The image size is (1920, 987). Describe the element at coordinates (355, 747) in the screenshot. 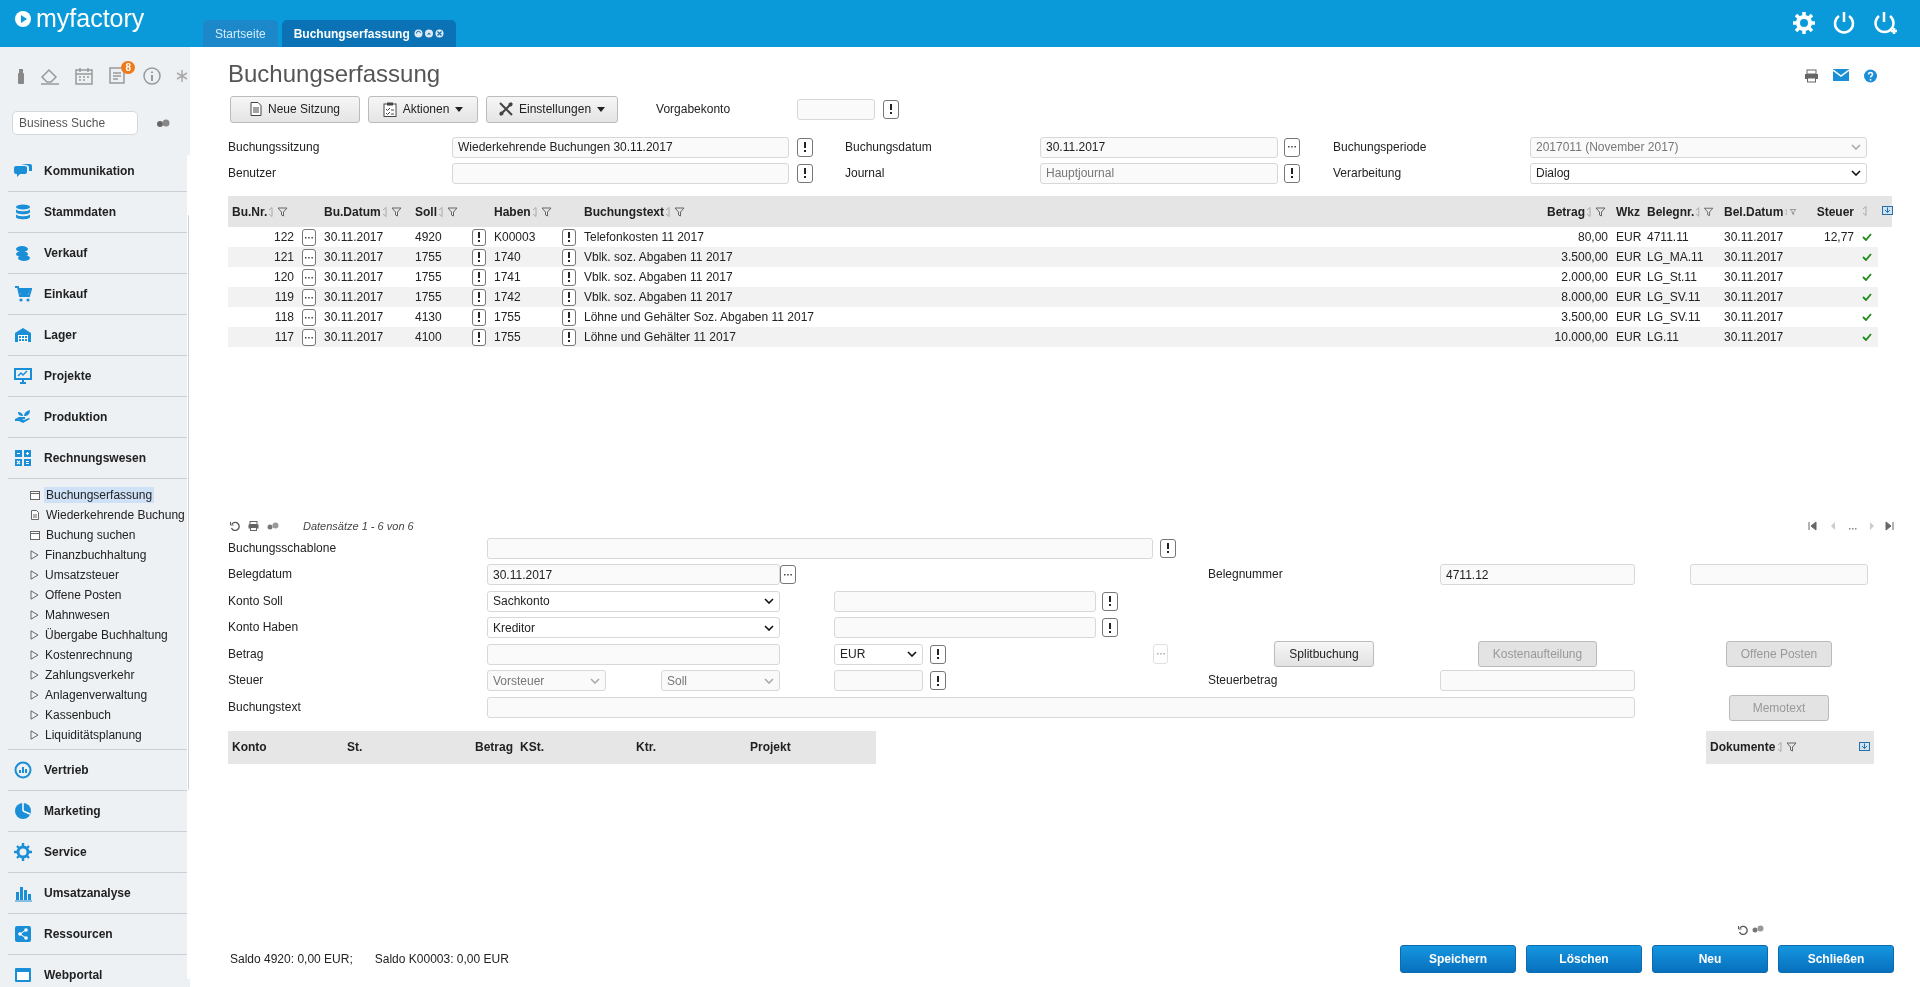

I see `column-header: St.` at that location.